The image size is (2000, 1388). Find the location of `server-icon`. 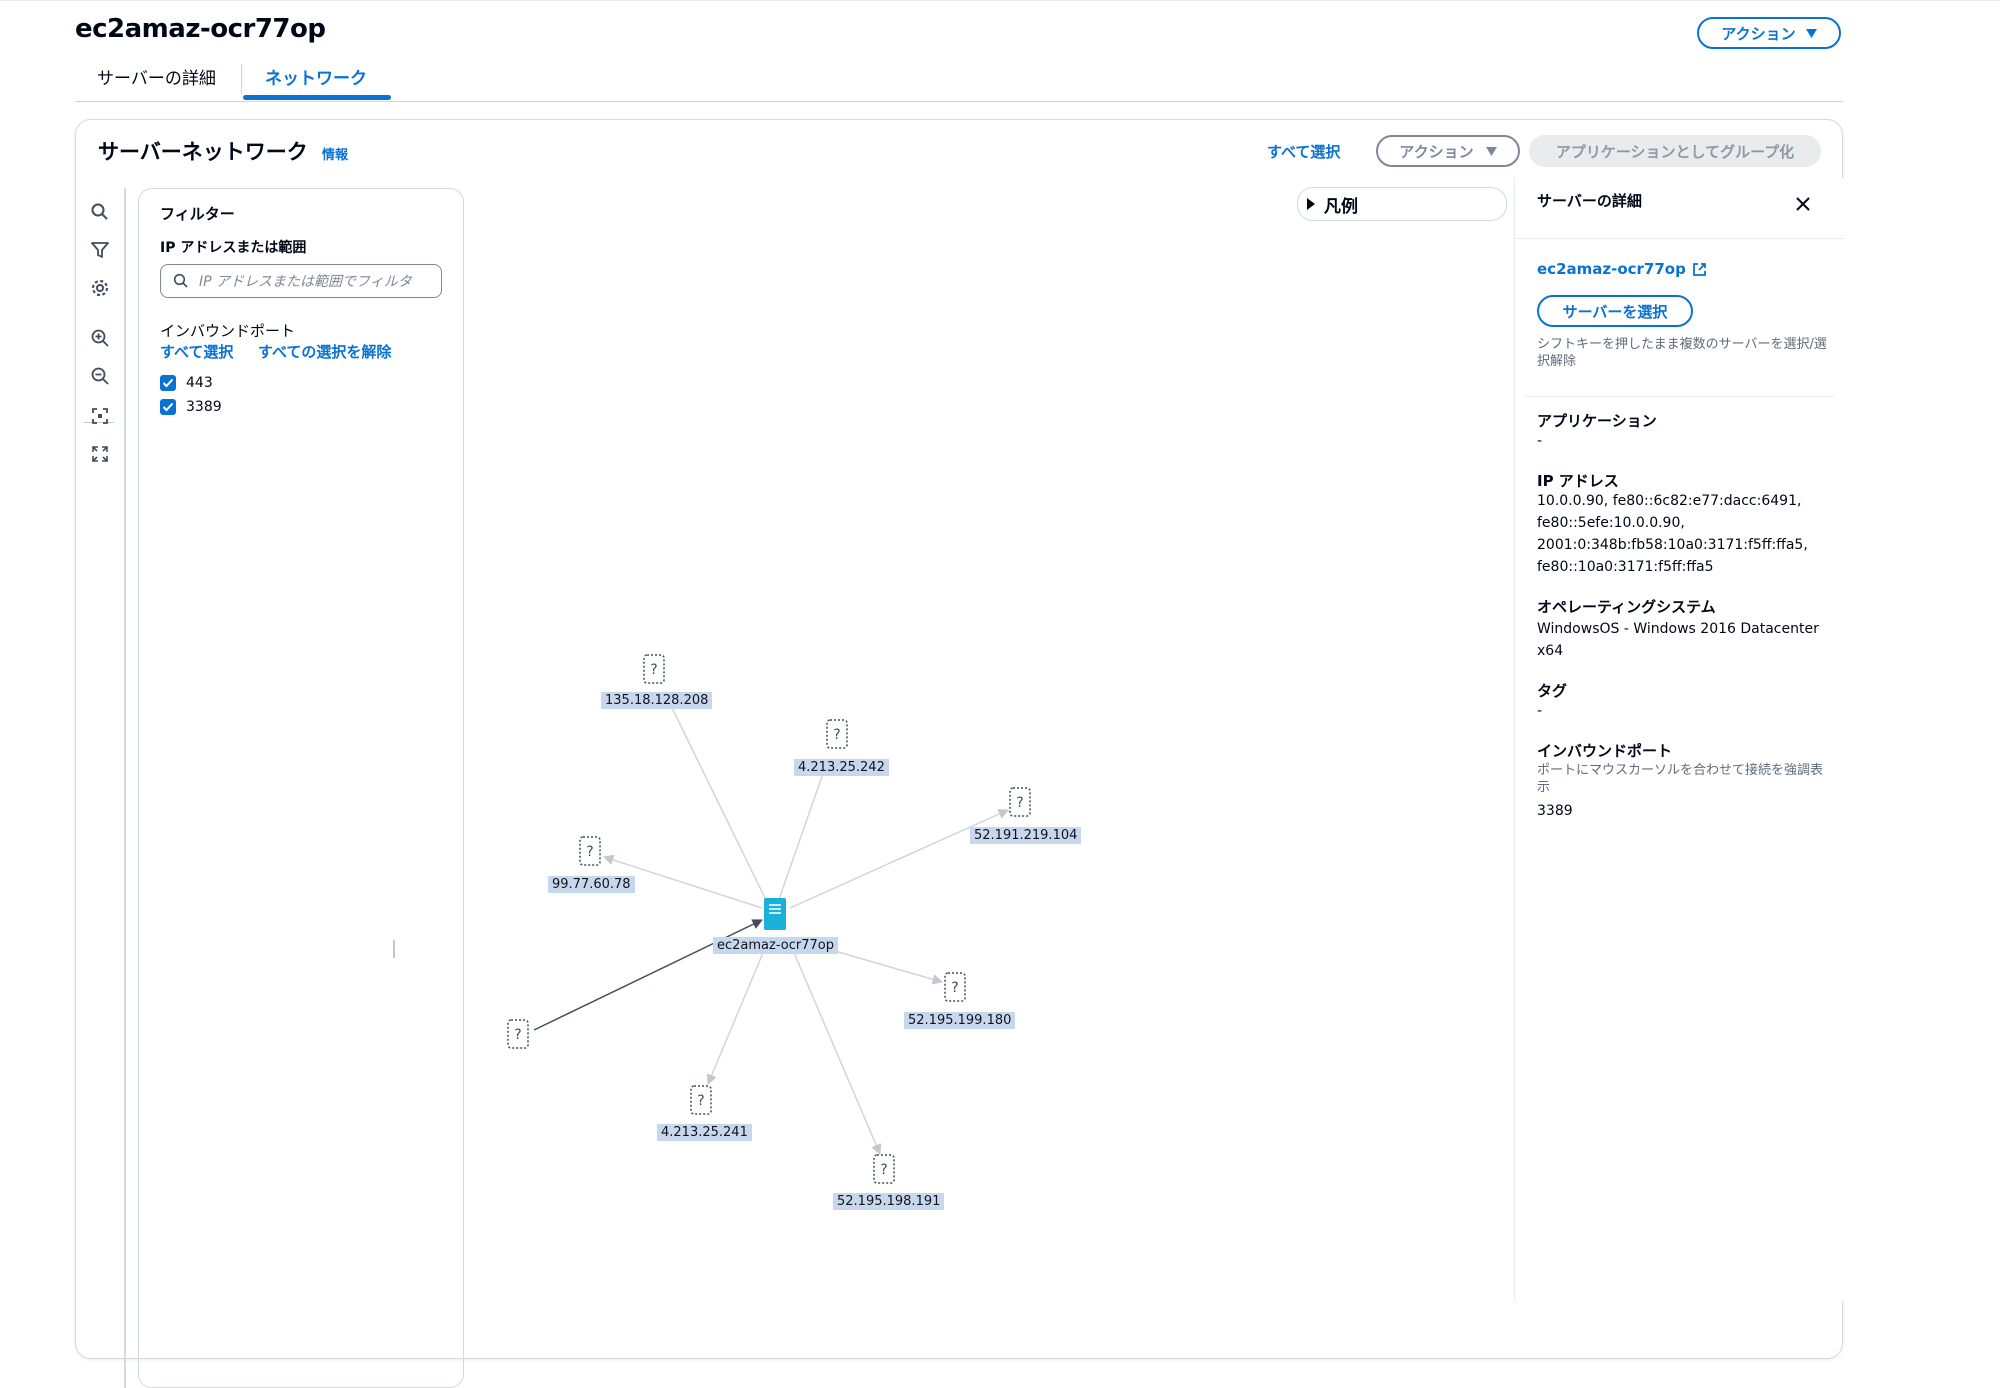

server-icon is located at coordinates (775, 914).